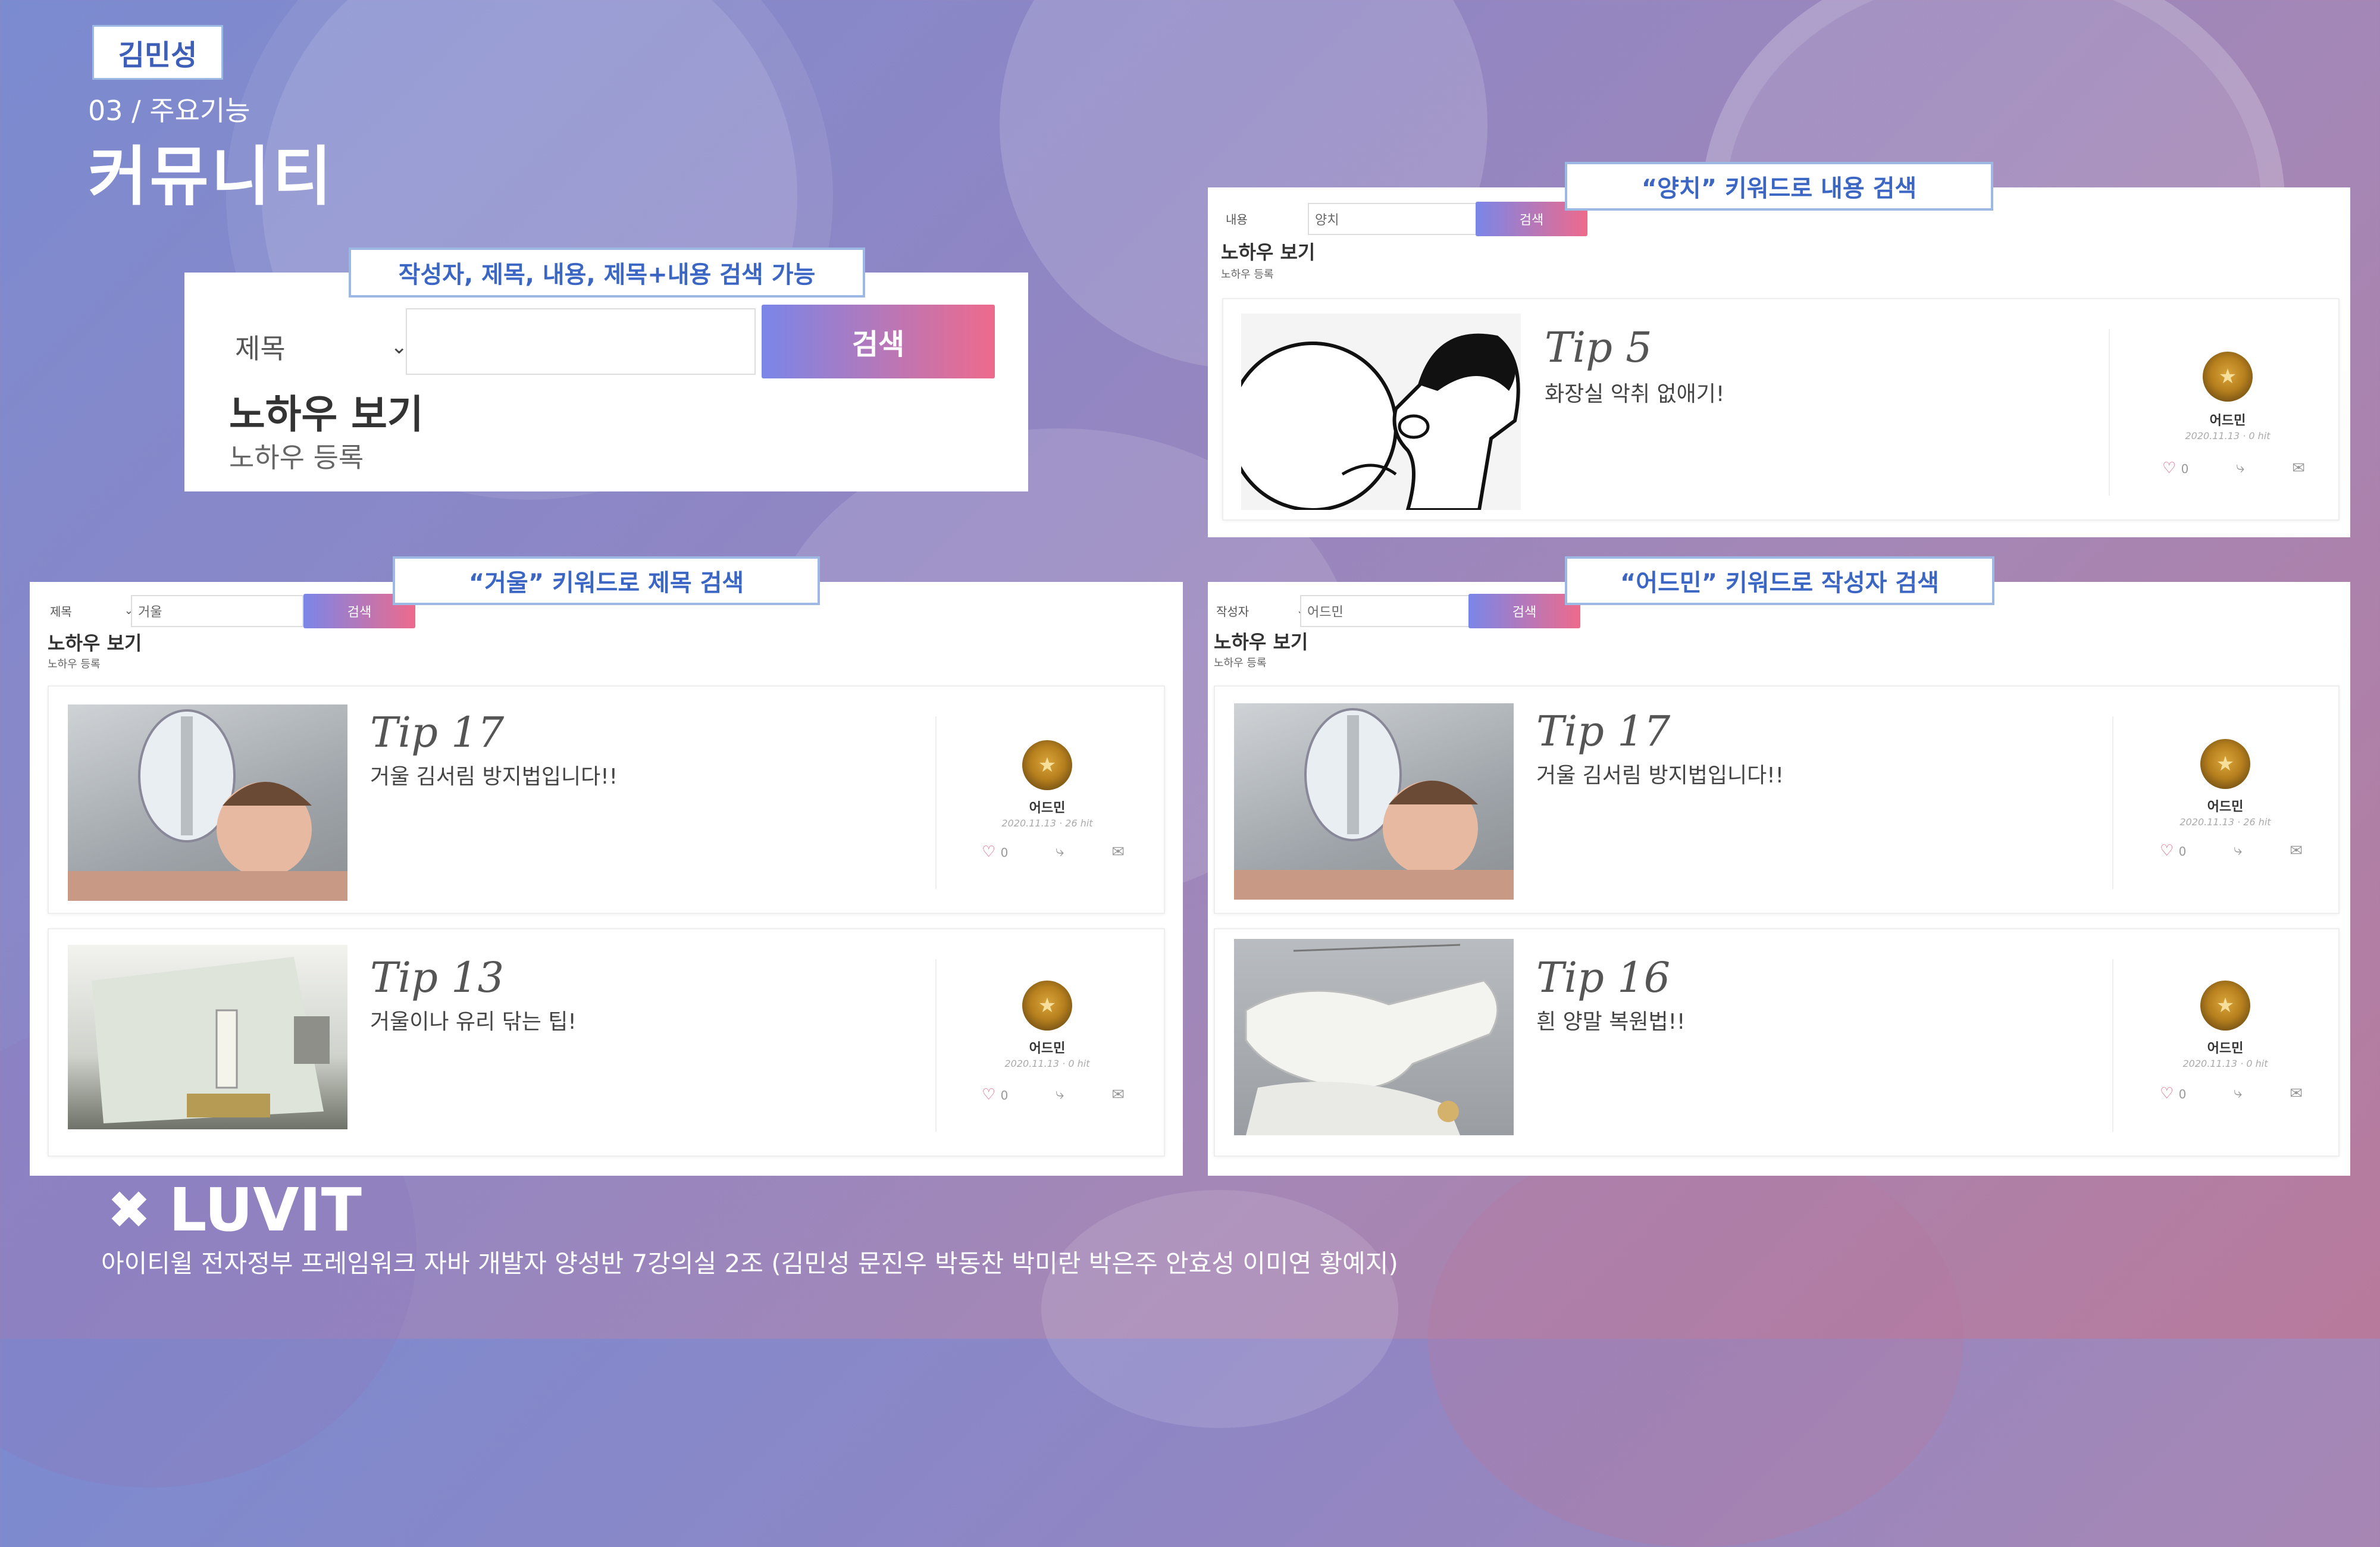  Describe the element at coordinates (606, 382) in the screenshot. I see `search-panel: 제목 ⌄ 검색 노하우 보기 노하우 등록` at that location.